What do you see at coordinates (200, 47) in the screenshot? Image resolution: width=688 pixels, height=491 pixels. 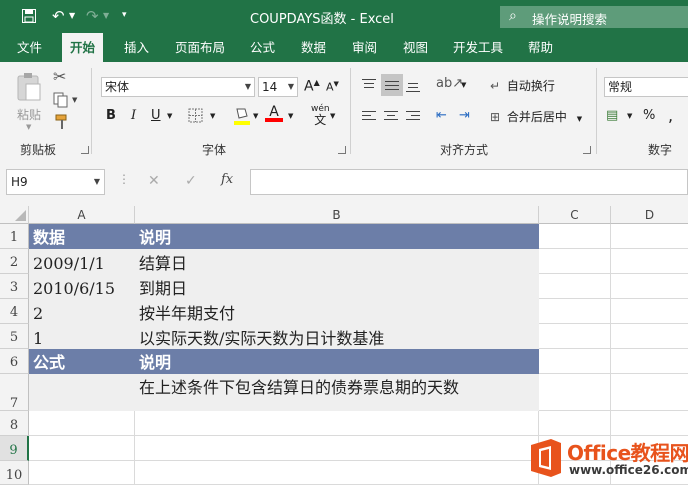 I see `tab-page-layout: 页面布局` at bounding box center [200, 47].